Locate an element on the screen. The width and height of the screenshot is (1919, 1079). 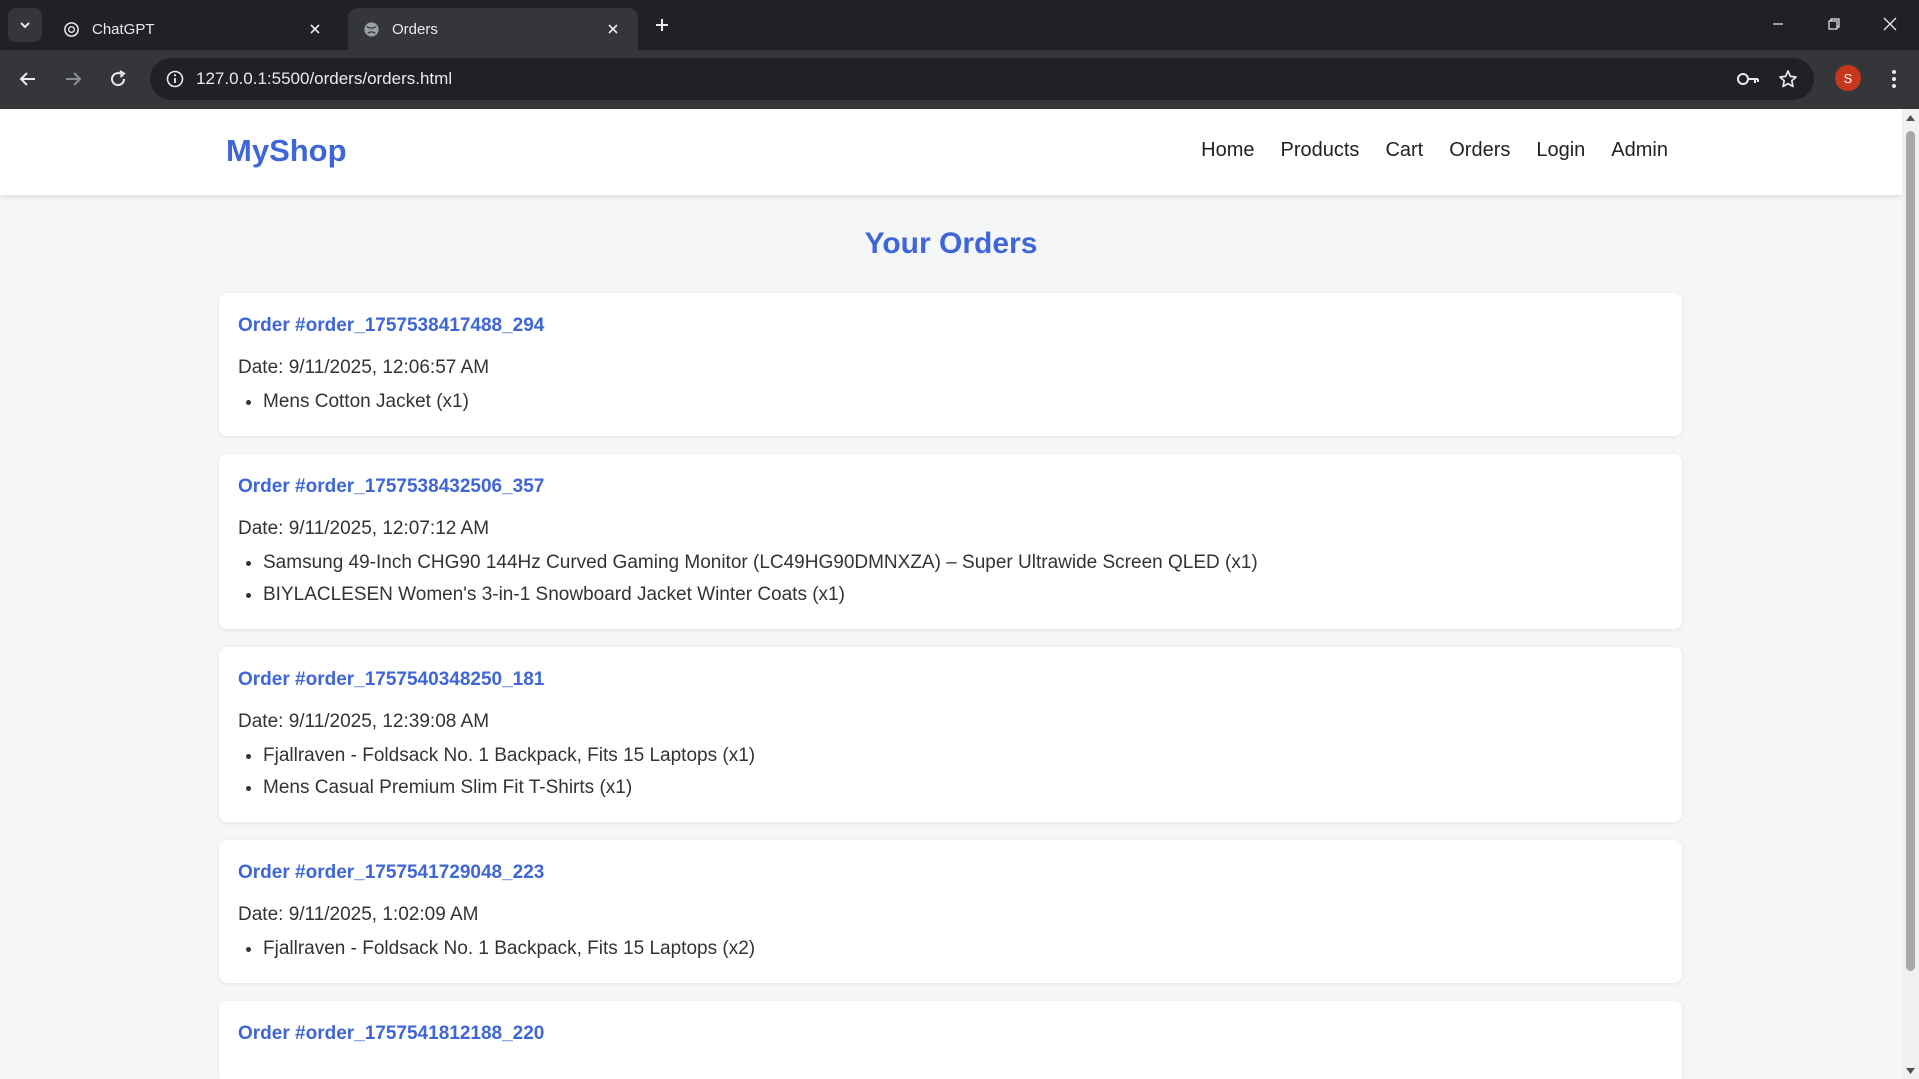
close-icon is located at coordinates (1890, 24).